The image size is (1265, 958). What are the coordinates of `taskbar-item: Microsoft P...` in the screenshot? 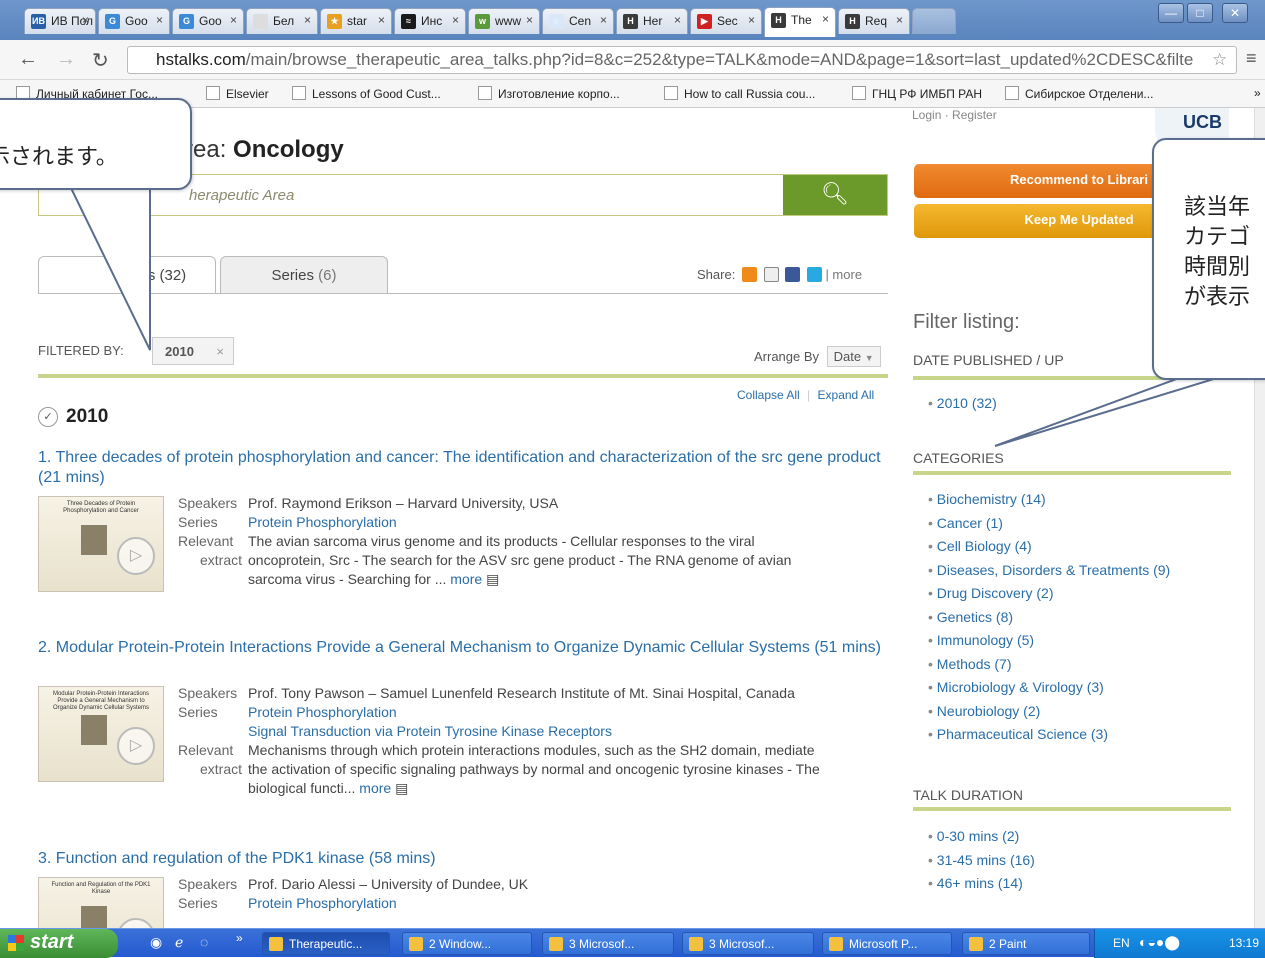 It's located at (887, 943).